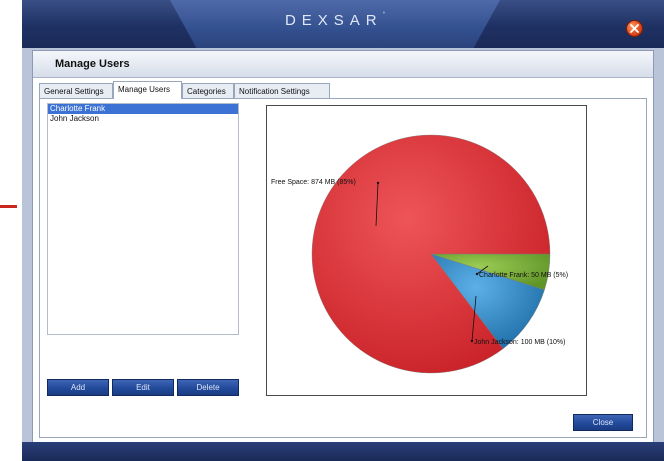 The width and height of the screenshot is (664, 461). What do you see at coordinates (143, 387) in the screenshot?
I see `edit-button: Edit` at bounding box center [143, 387].